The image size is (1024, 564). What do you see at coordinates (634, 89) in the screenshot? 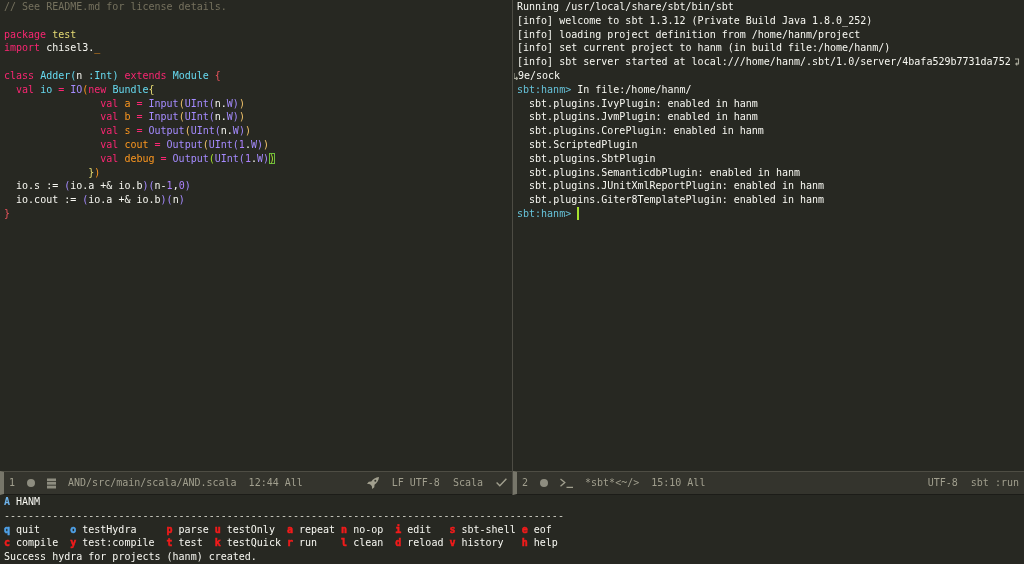
I see `terminal-line: In file:/home/hanm/` at bounding box center [634, 89].